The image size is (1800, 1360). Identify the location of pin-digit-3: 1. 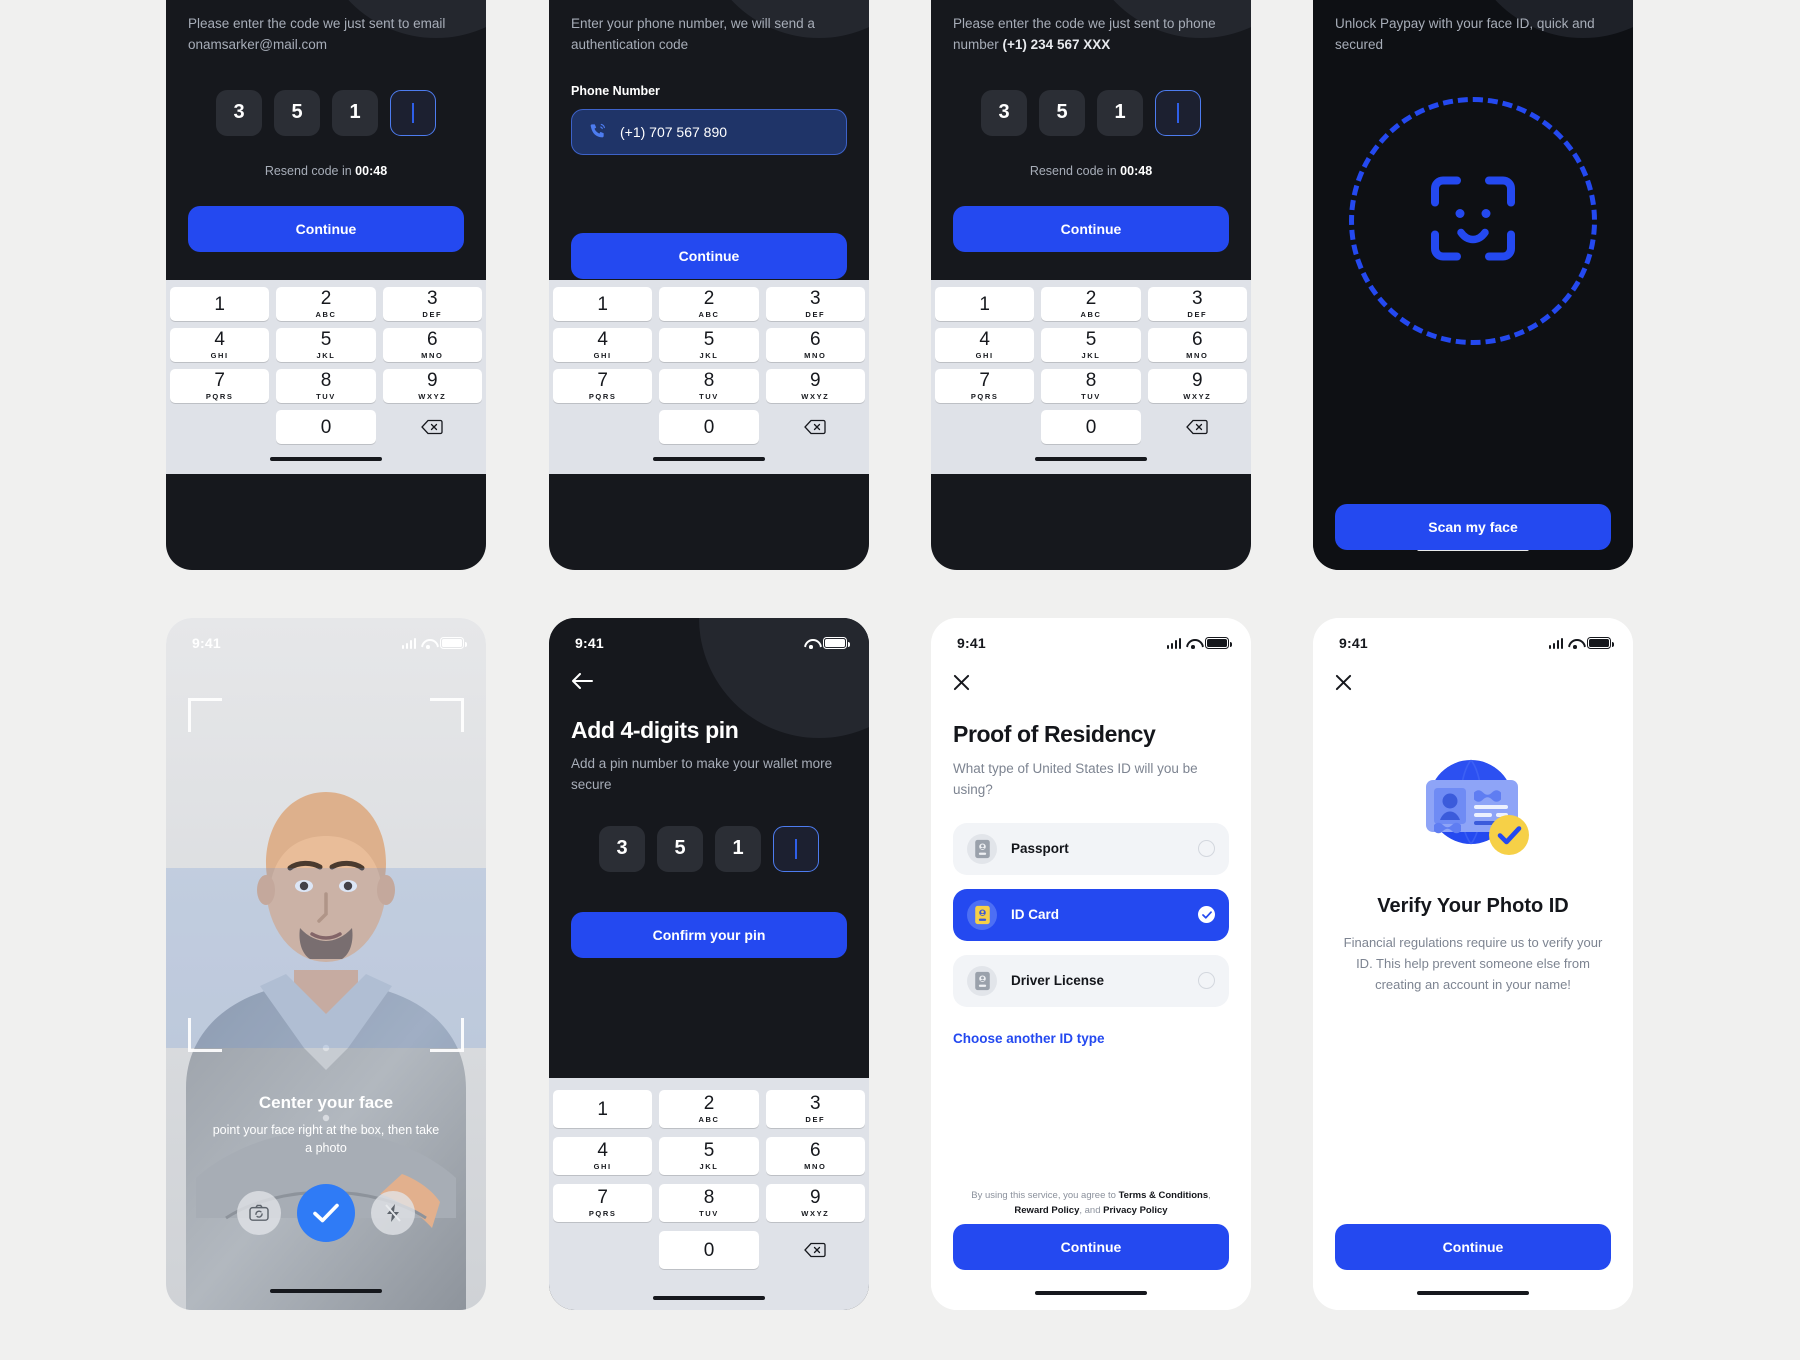
(738, 848).